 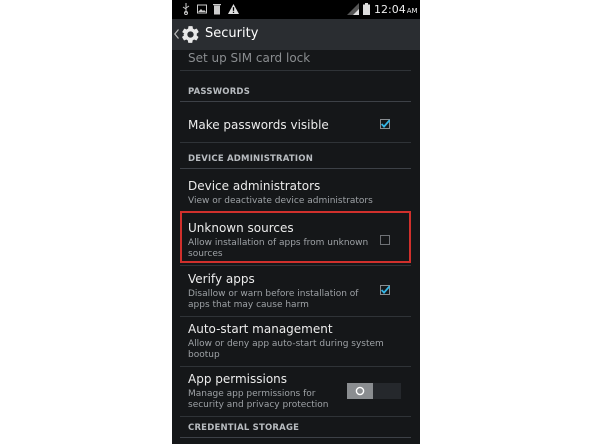 What do you see at coordinates (385, 124) in the screenshot?
I see `make-passwords-checkbox` at bounding box center [385, 124].